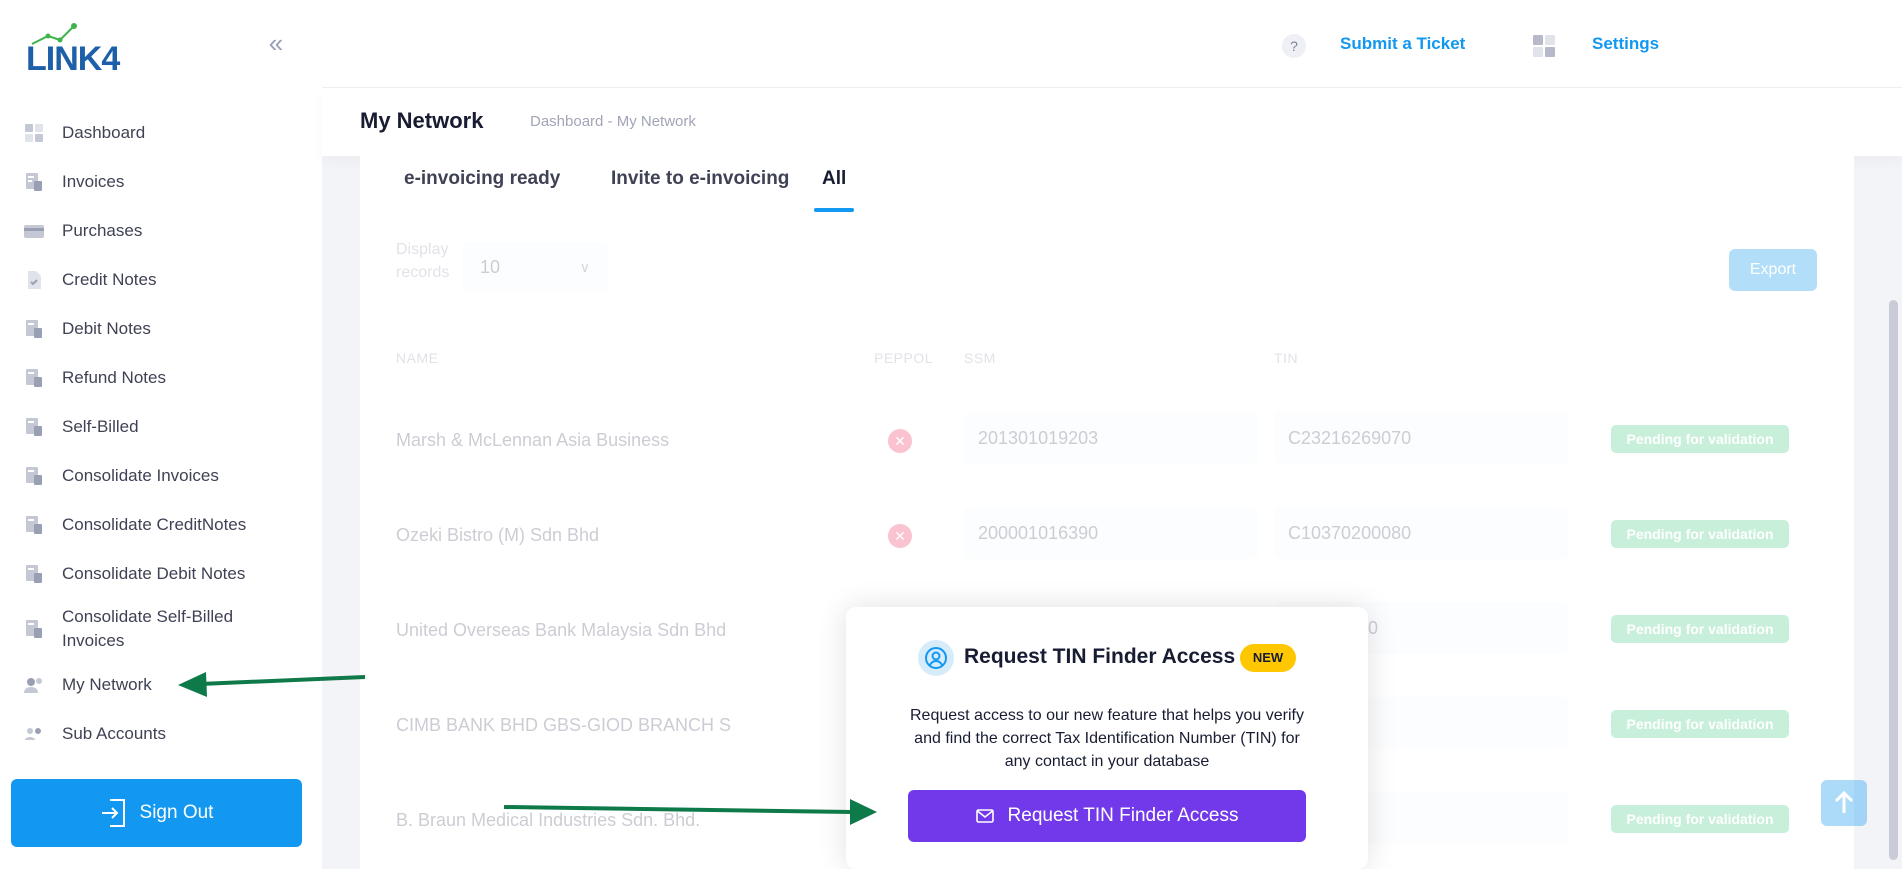  What do you see at coordinates (104, 132) in the screenshot?
I see `sidebar-item-label: Dashboard` at bounding box center [104, 132].